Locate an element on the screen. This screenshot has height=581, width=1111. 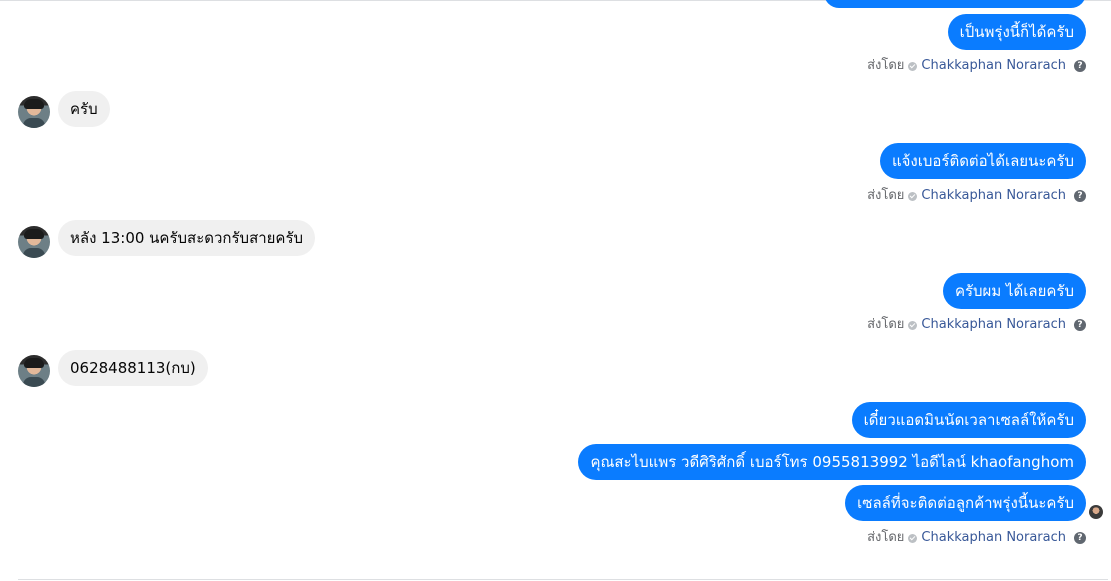
message-bubble-outgoing-partial is located at coordinates (955, 4).